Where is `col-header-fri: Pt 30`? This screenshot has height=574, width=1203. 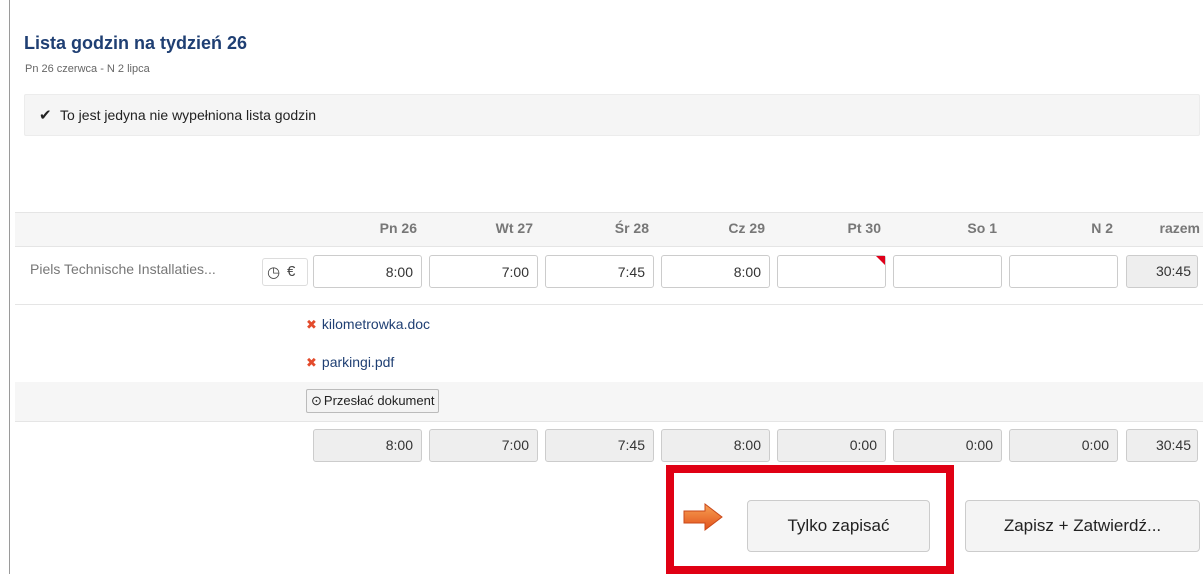
col-header-fri: Pt 30 is located at coordinates (864, 228).